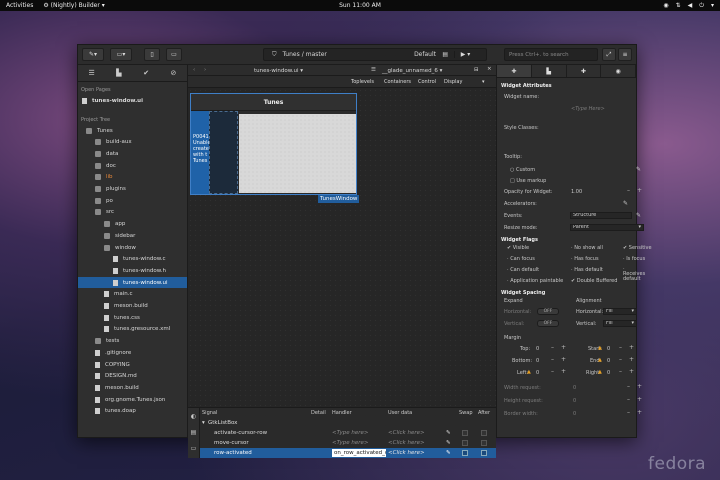 The height and width of the screenshot is (480, 720). I want to click on fullscreen-button: ⤢, so click(609, 54).